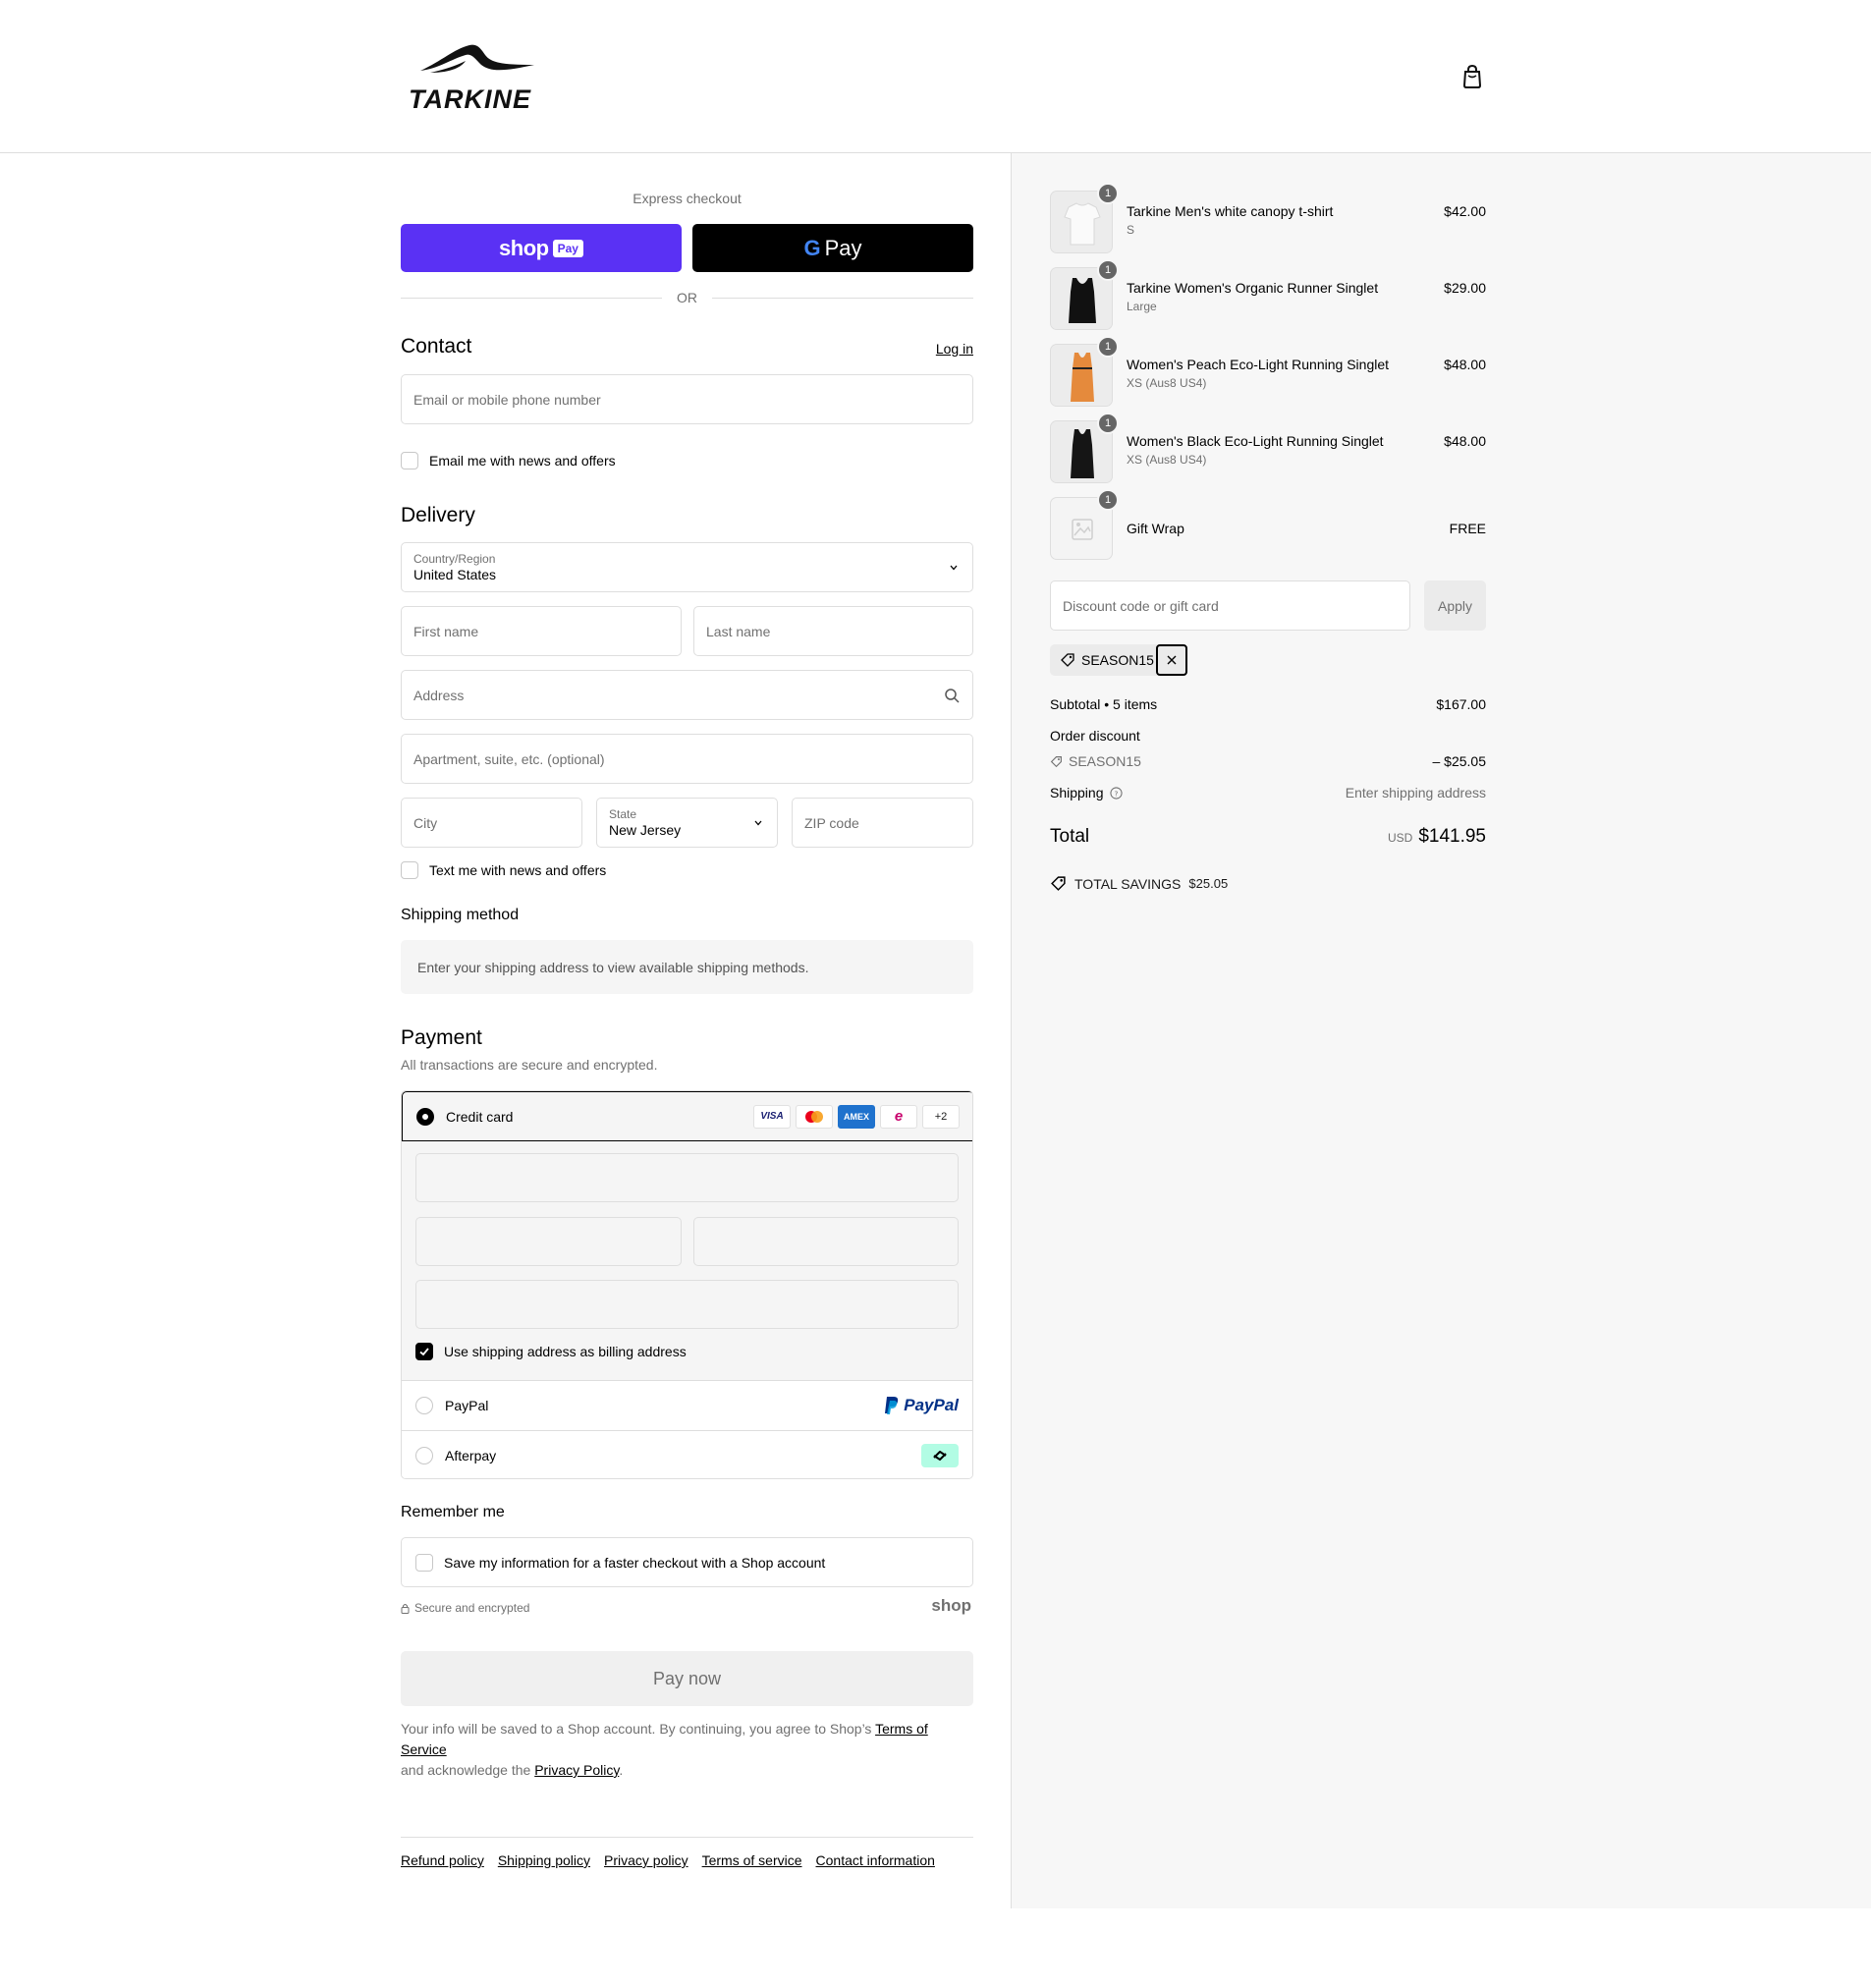 The height and width of the screenshot is (1988, 1871). I want to click on text-news-label: Text me with news and offers, so click(518, 870).